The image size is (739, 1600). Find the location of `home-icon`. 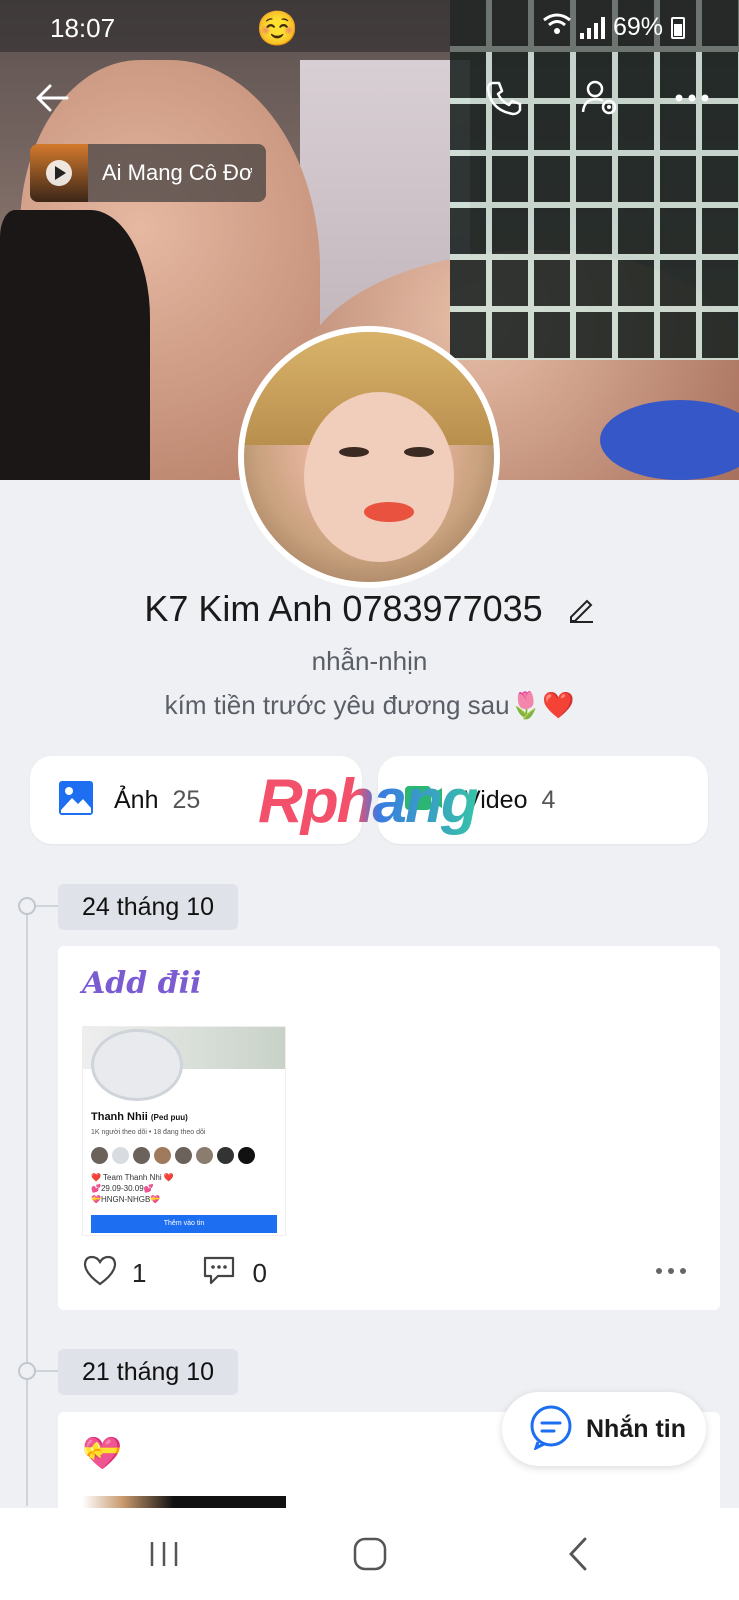

home-icon is located at coordinates (370, 1554).